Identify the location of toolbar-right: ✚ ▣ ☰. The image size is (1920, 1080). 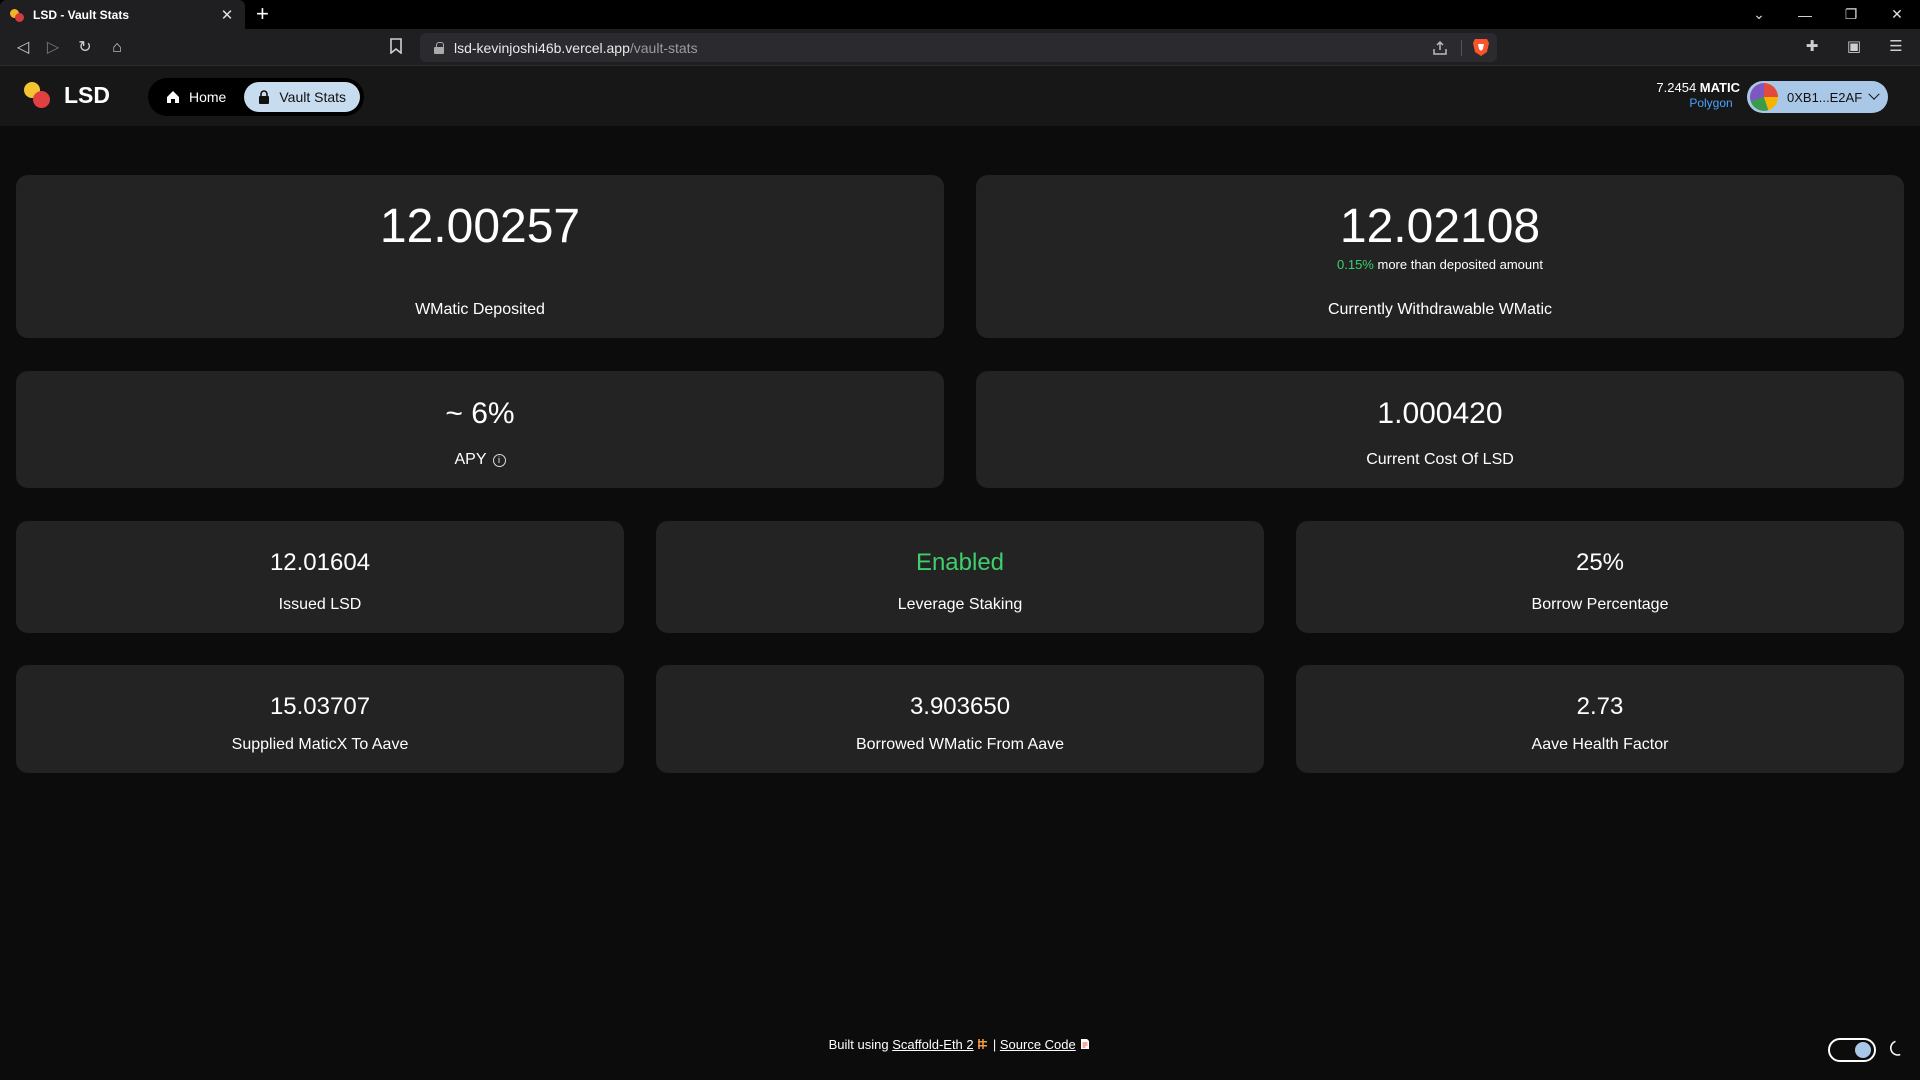
(1854, 47).